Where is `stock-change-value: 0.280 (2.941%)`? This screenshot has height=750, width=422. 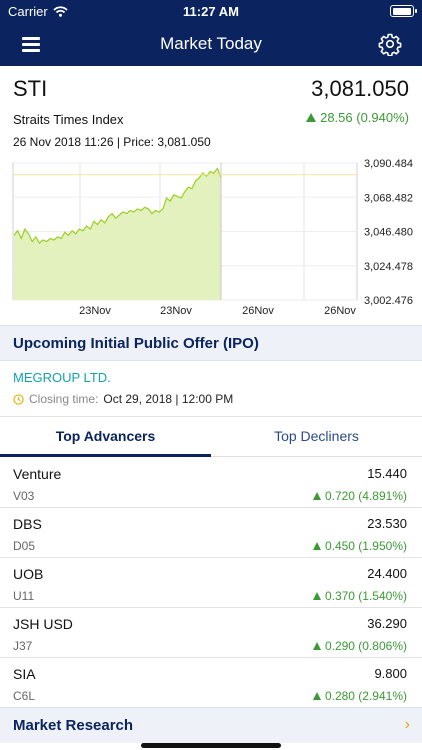
stock-change-value: 0.280 (2.941%) is located at coordinates (365, 696).